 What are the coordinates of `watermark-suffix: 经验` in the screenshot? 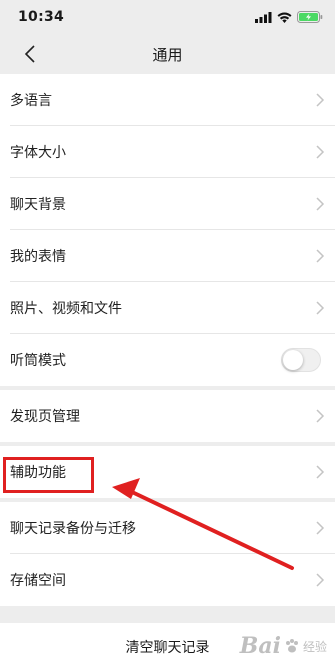 It's located at (314, 646).